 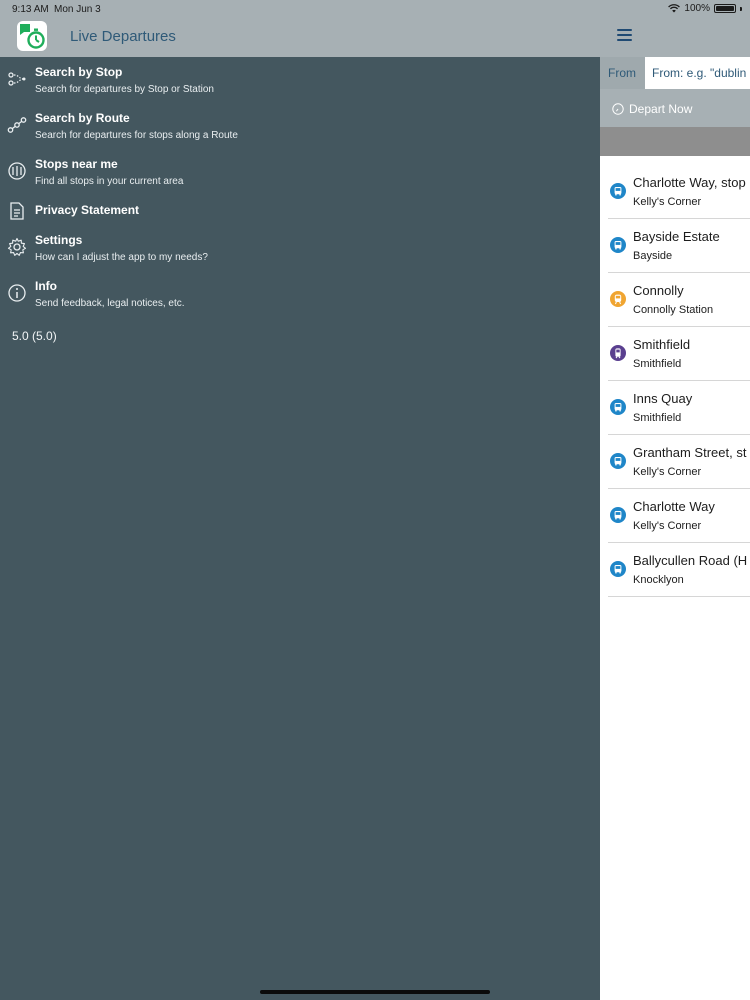 I want to click on stop-name: Grantham Street, st, so click(x=690, y=452).